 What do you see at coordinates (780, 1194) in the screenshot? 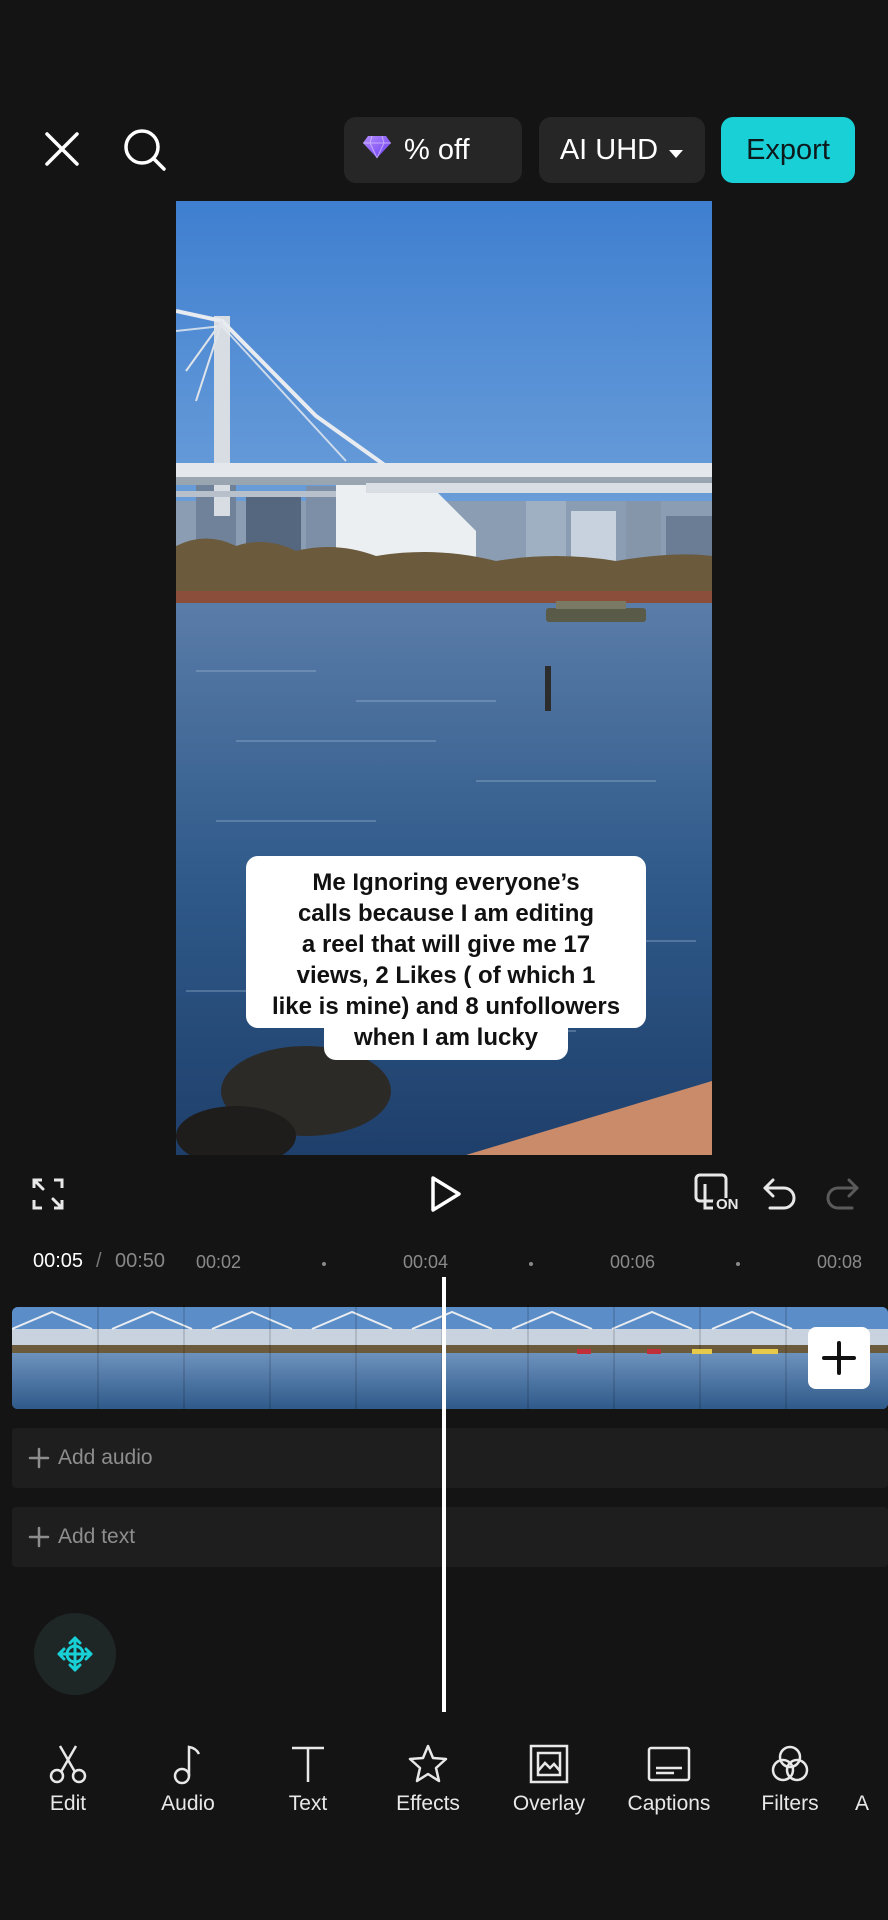
I see `undo-icon` at bounding box center [780, 1194].